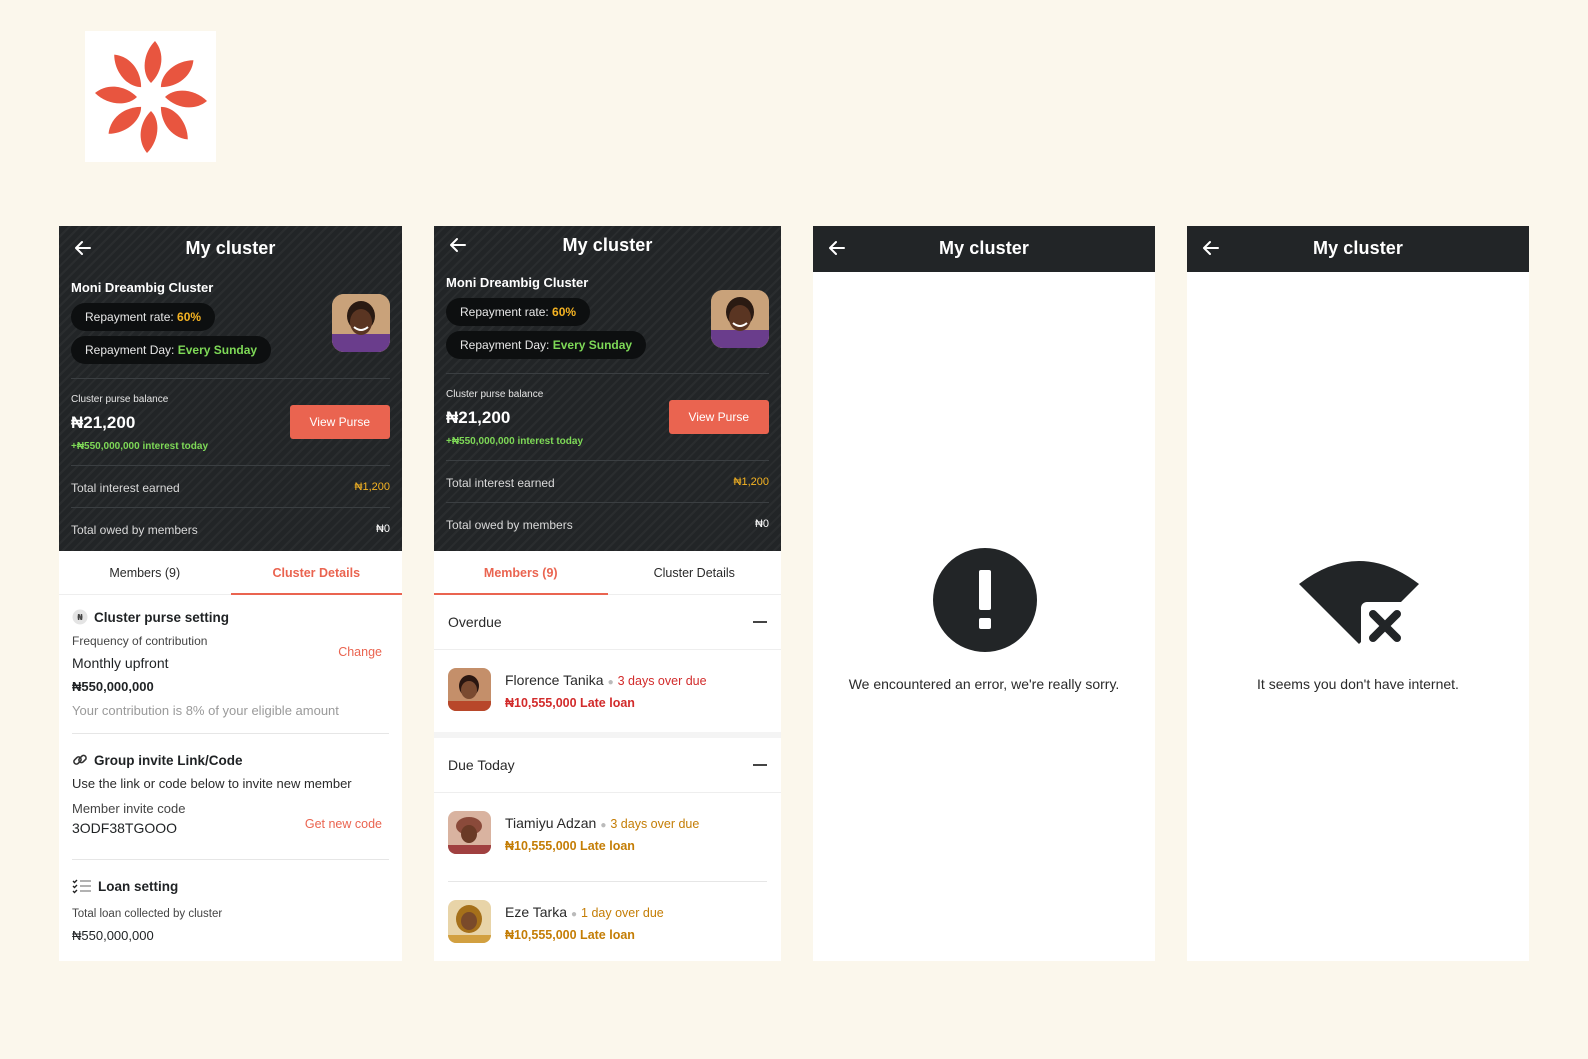  What do you see at coordinates (140, 641) in the screenshot?
I see `frequency-label: Frequency of contribution` at bounding box center [140, 641].